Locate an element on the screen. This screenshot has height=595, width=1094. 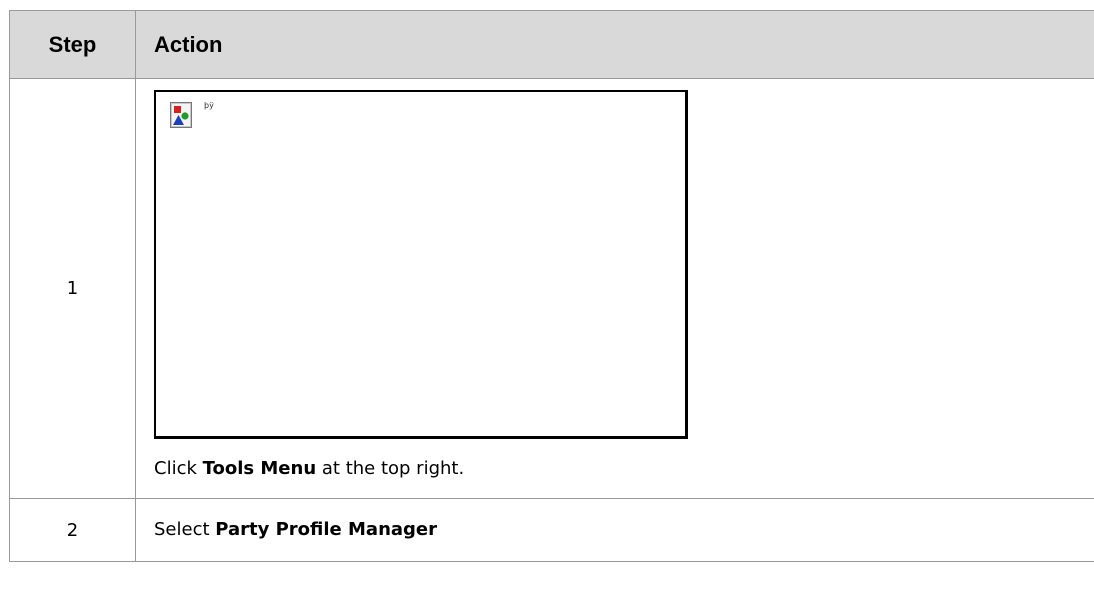
step-column-header: Step is located at coordinates (72, 44).